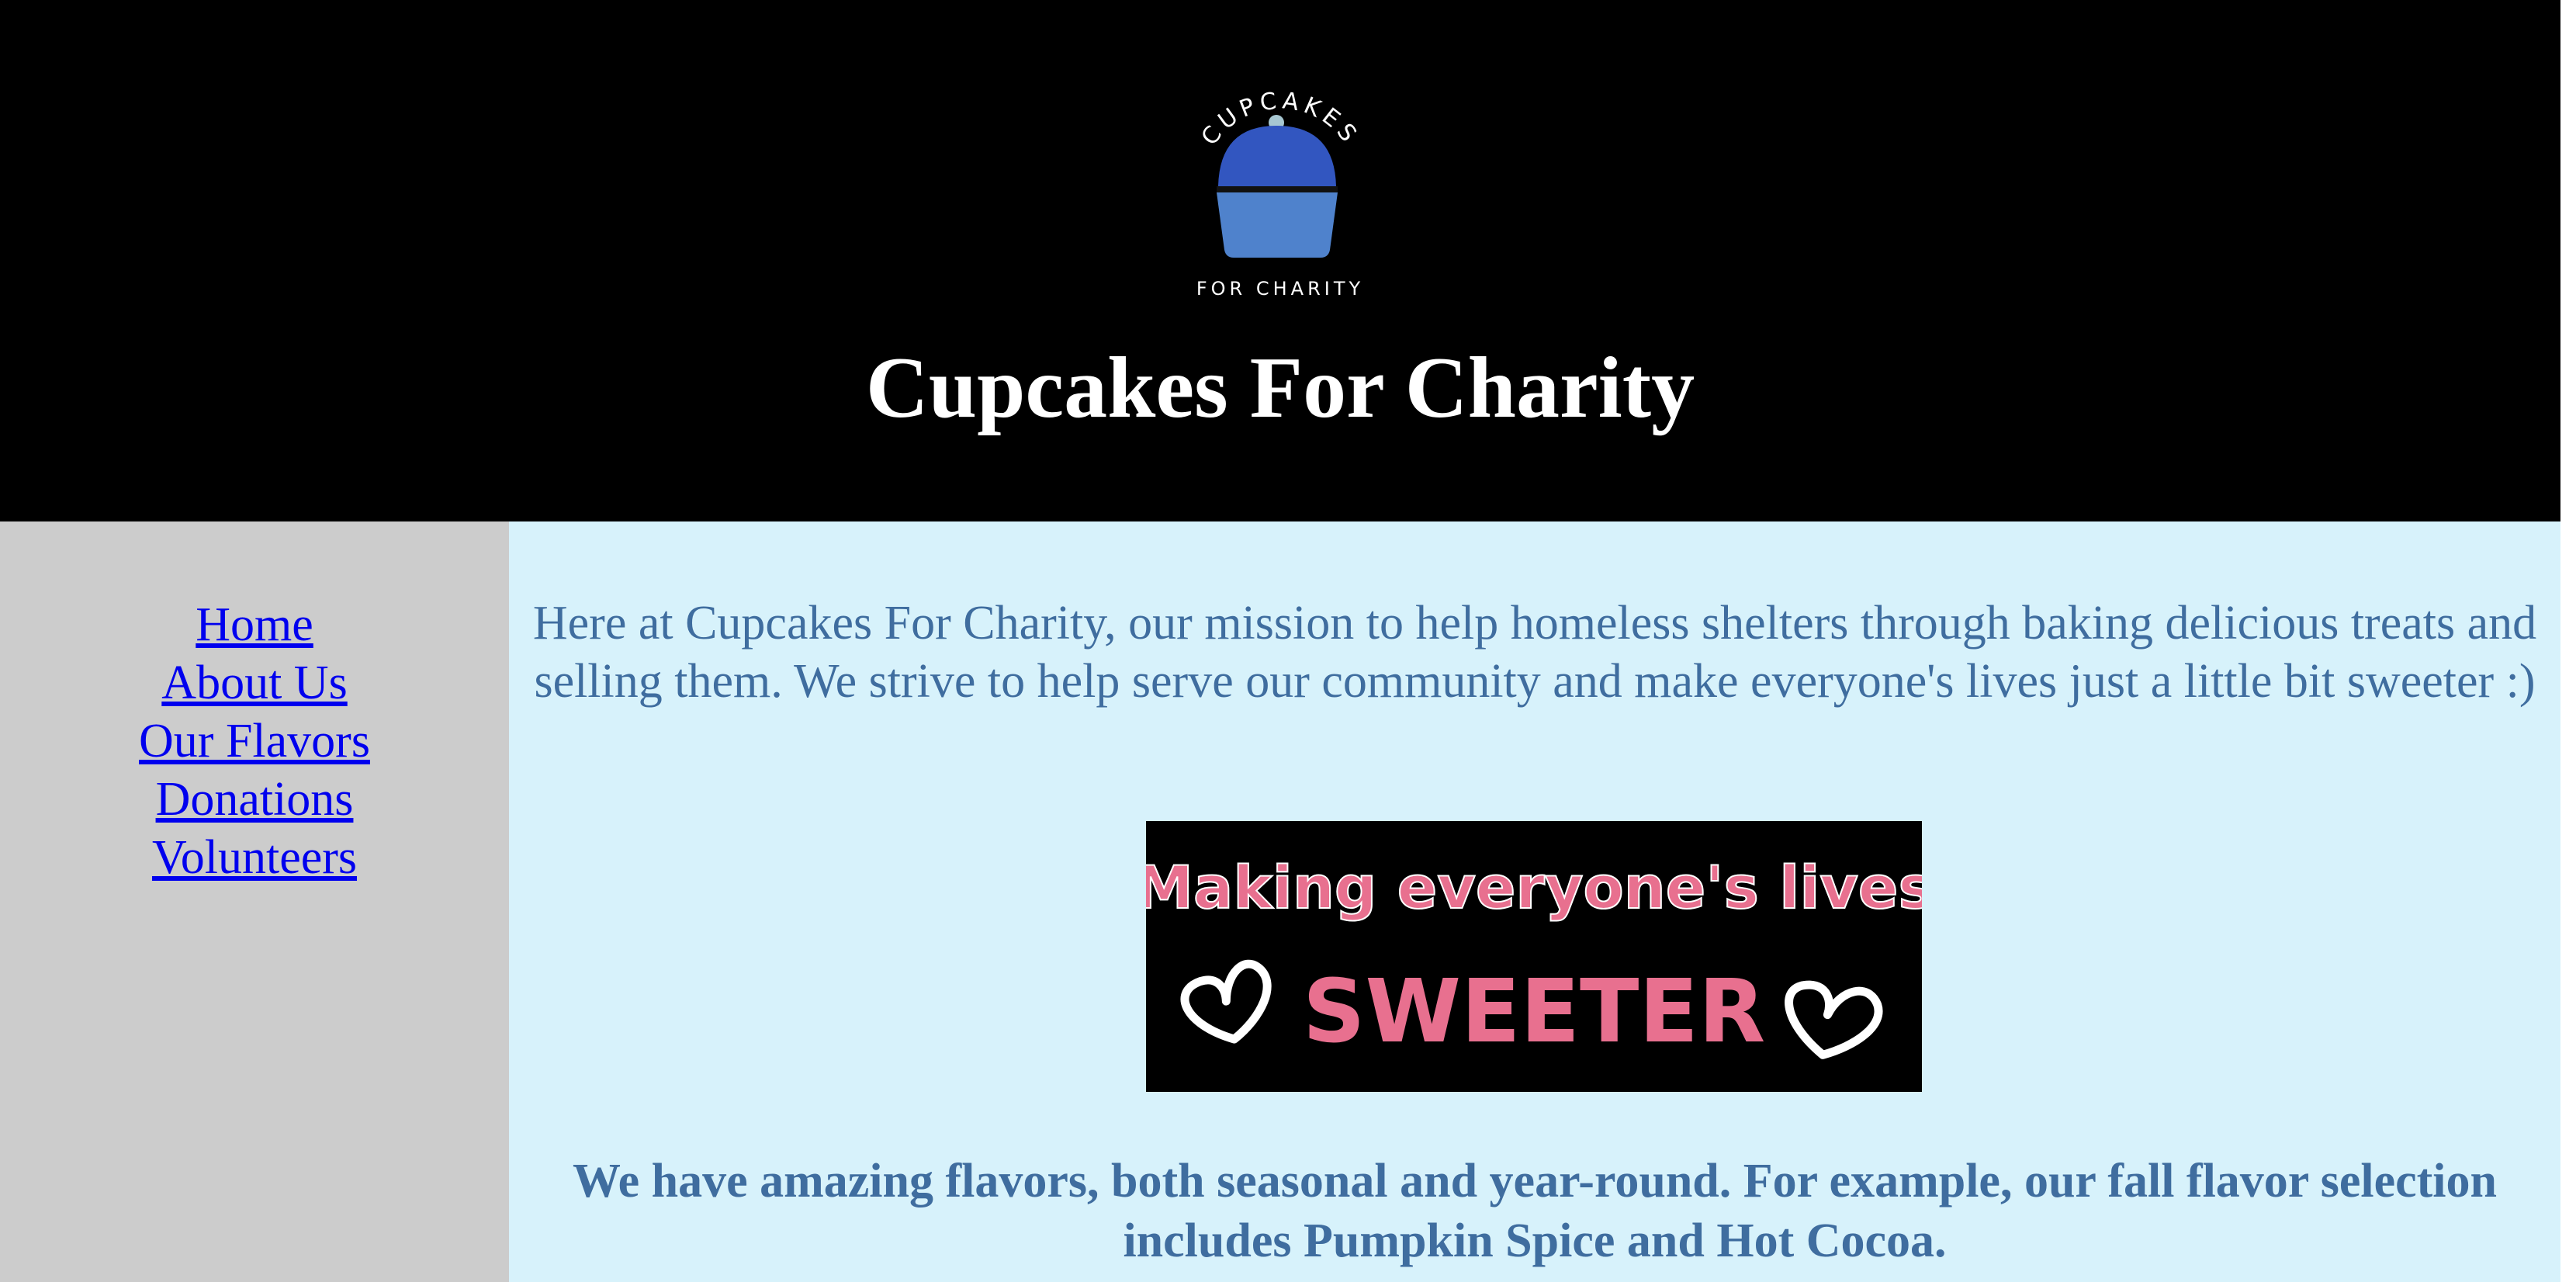  What do you see at coordinates (1280, 289) in the screenshot?
I see `logo-caption: FOR CHARITY` at bounding box center [1280, 289].